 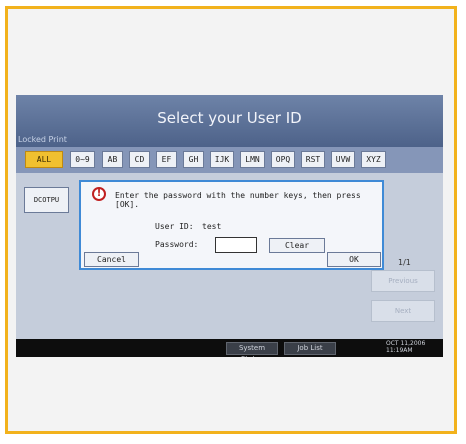 I want to click on user-id-label: User ID:, so click(x=174, y=226).